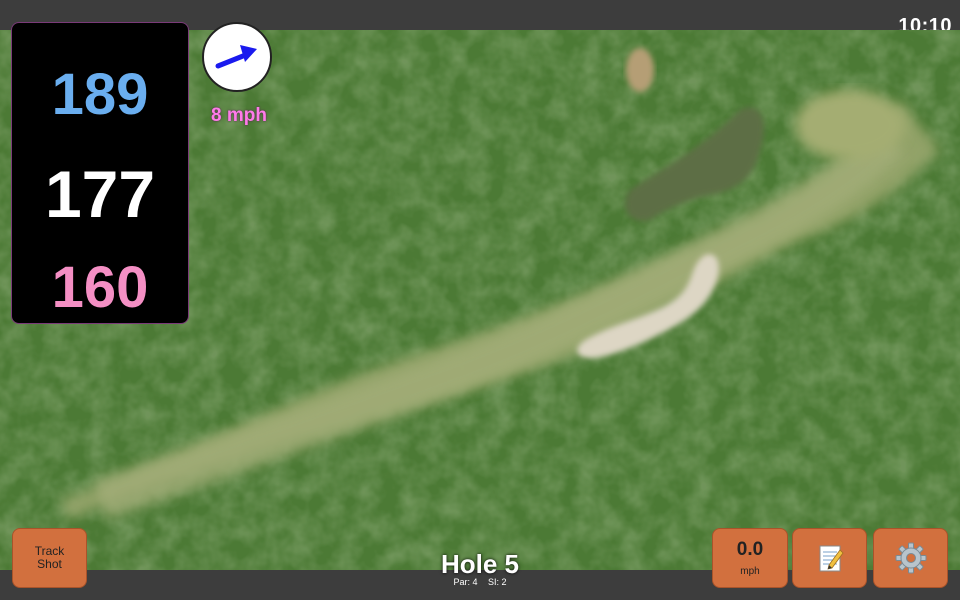 The height and width of the screenshot is (600, 960). What do you see at coordinates (100, 287) in the screenshot?
I see `yardage-front: 160` at bounding box center [100, 287].